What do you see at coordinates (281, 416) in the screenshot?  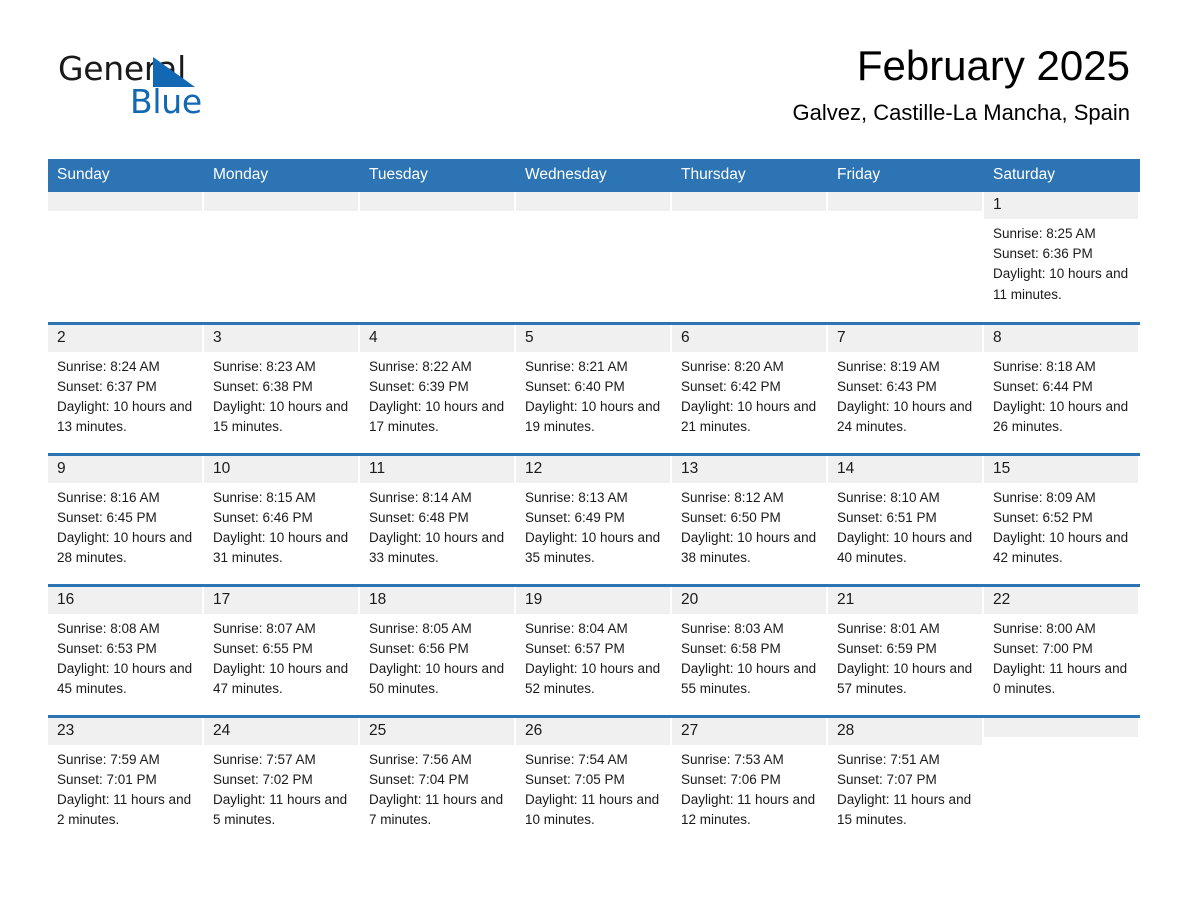 I see `daylight-text: Daylight: 10 hours and 15 minutes.` at bounding box center [281, 416].